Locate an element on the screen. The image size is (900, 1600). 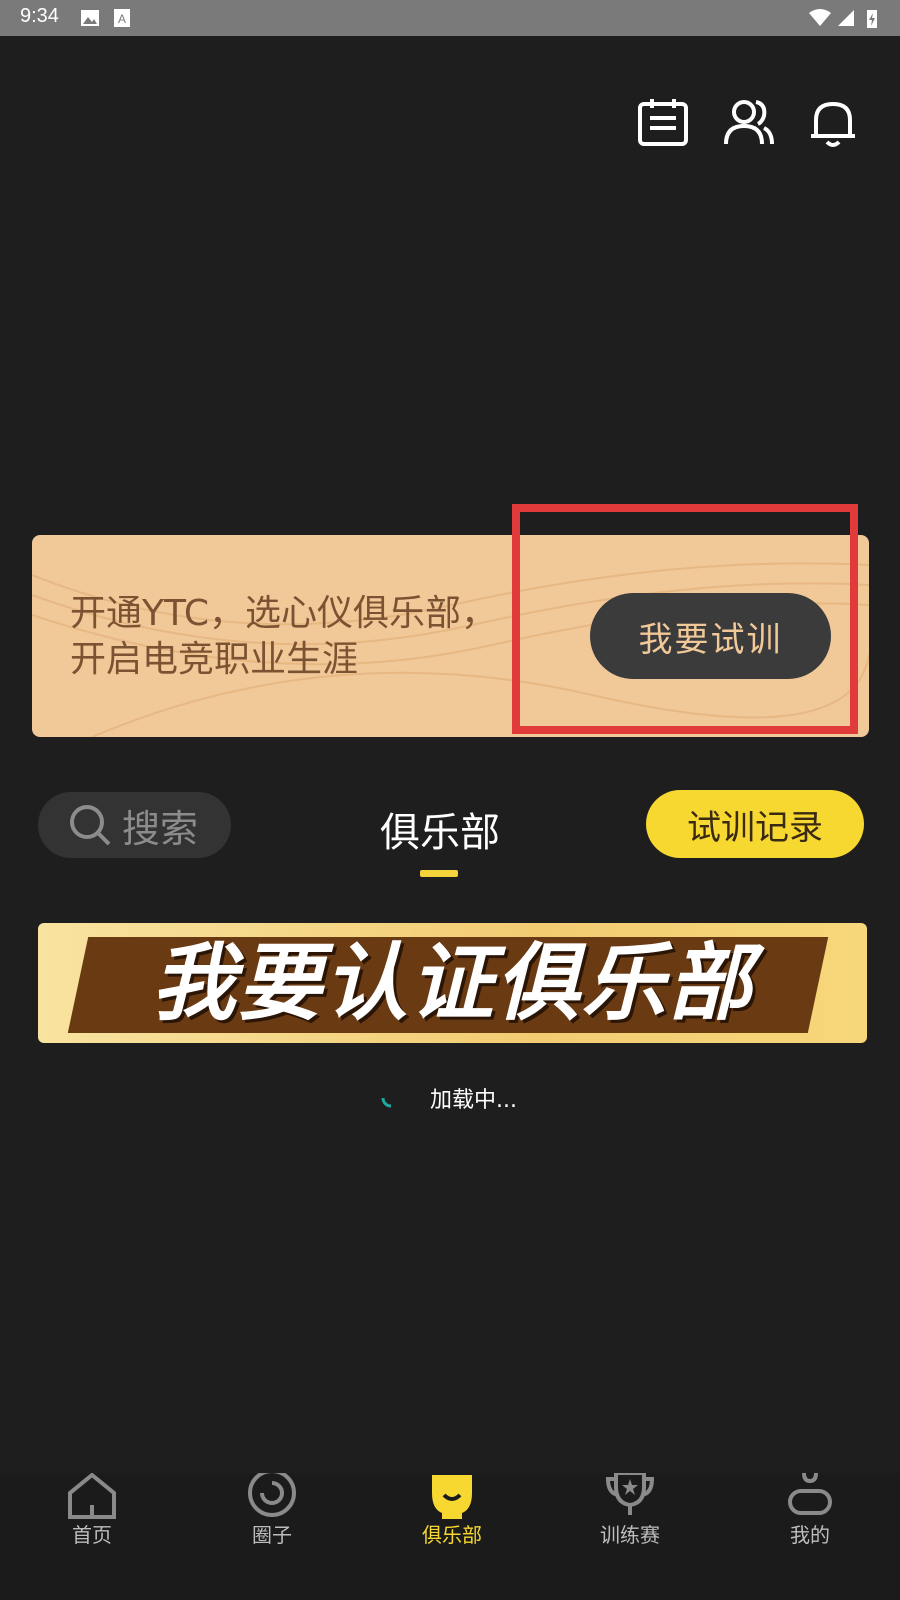
text-notification-icon: A is located at coordinates (122, 18).